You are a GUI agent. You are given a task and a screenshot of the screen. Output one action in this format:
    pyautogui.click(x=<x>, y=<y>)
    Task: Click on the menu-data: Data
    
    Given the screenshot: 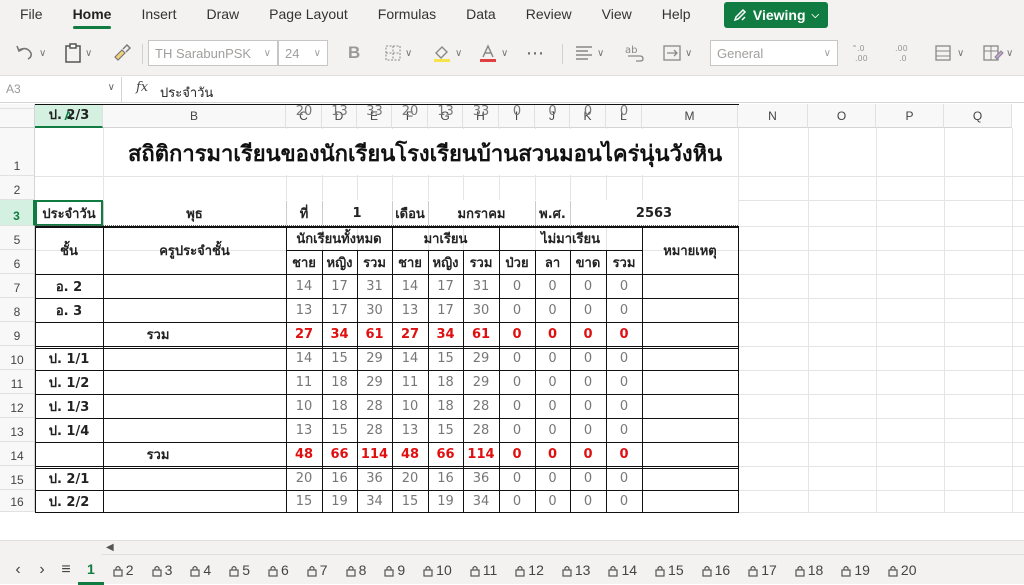 What is the action you would take?
    pyautogui.click(x=481, y=15)
    